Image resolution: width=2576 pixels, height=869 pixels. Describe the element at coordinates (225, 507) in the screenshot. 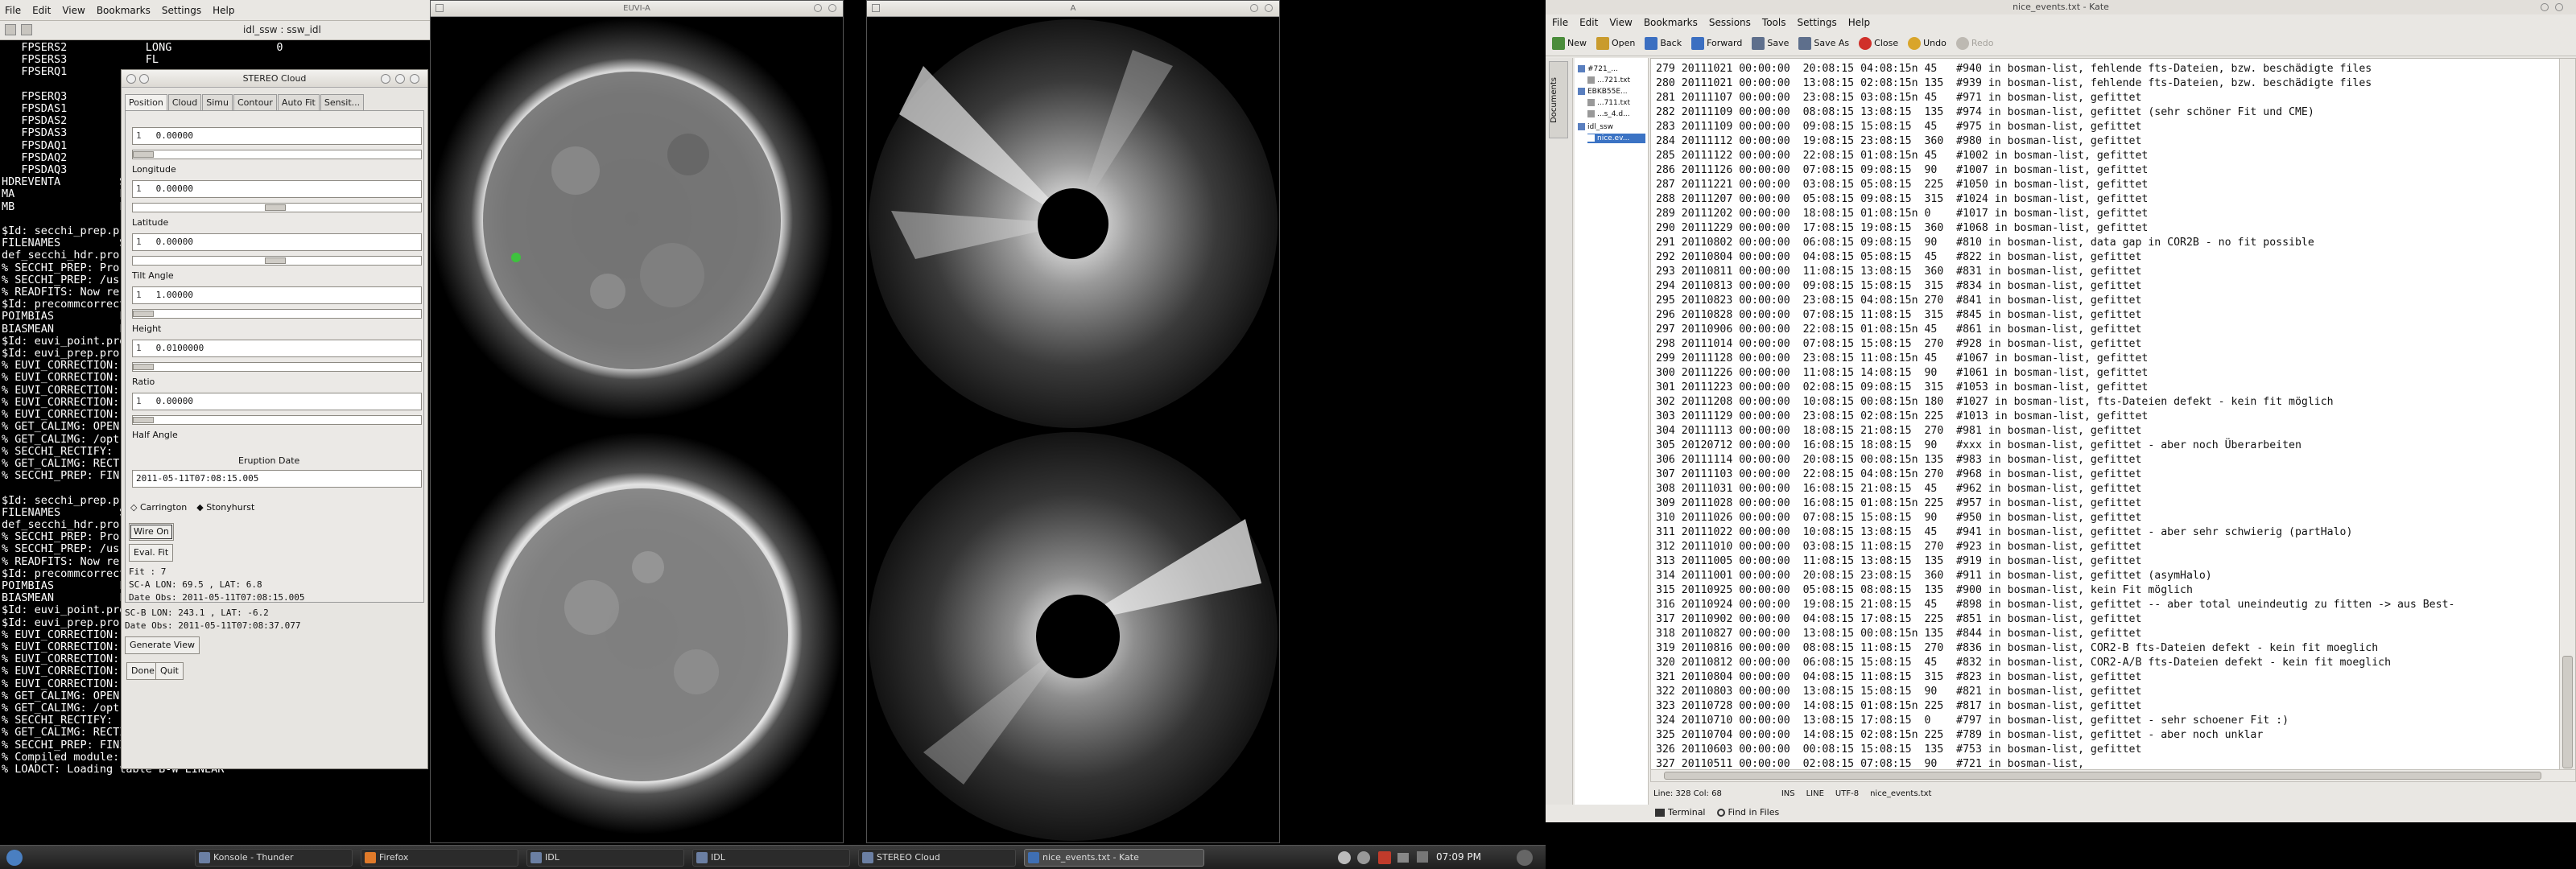

I see `stonyhurst-radio: ◆ Stonyhurst` at that location.